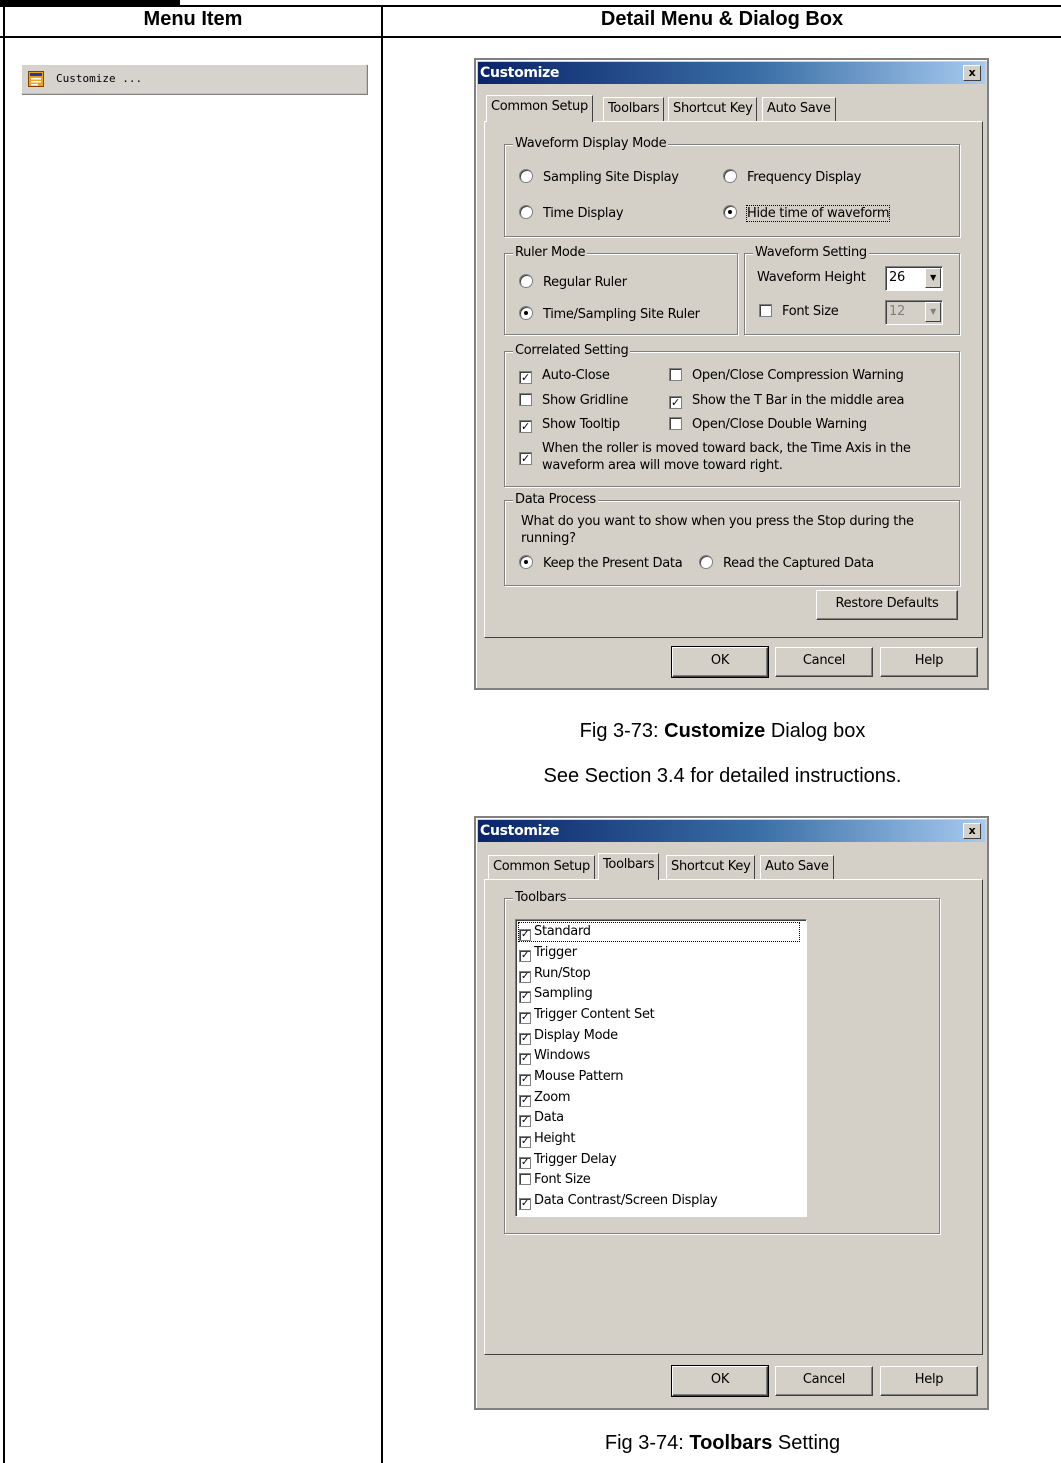 This screenshot has height=1463, width=1061. I want to click on roller-checkbox: ✓, so click(530, 457).